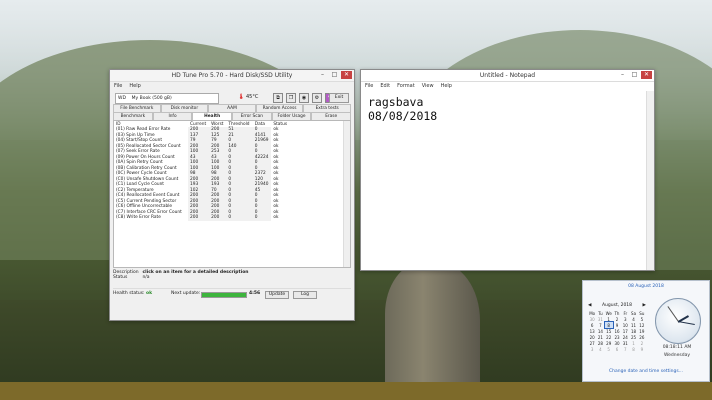 This screenshot has width=712, height=400. Describe the element at coordinates (644, 305) in the screenshot. I see `next-month-icon: ▶` at that location.